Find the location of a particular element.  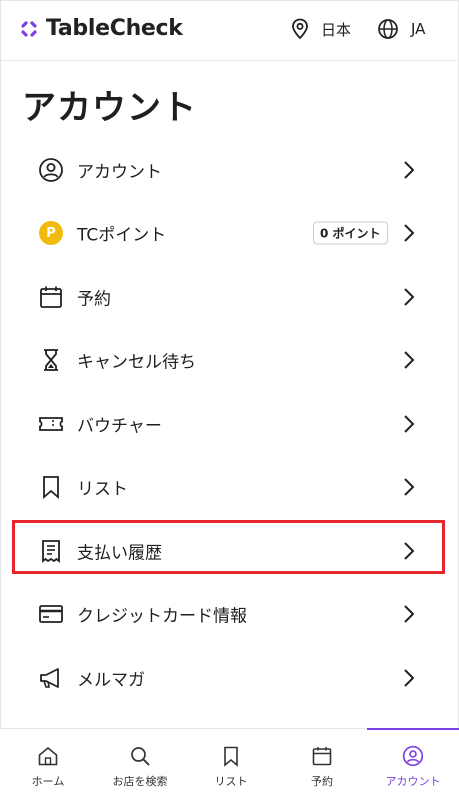

points-badge: 0 ポイント is located at coordinates (350, 233).